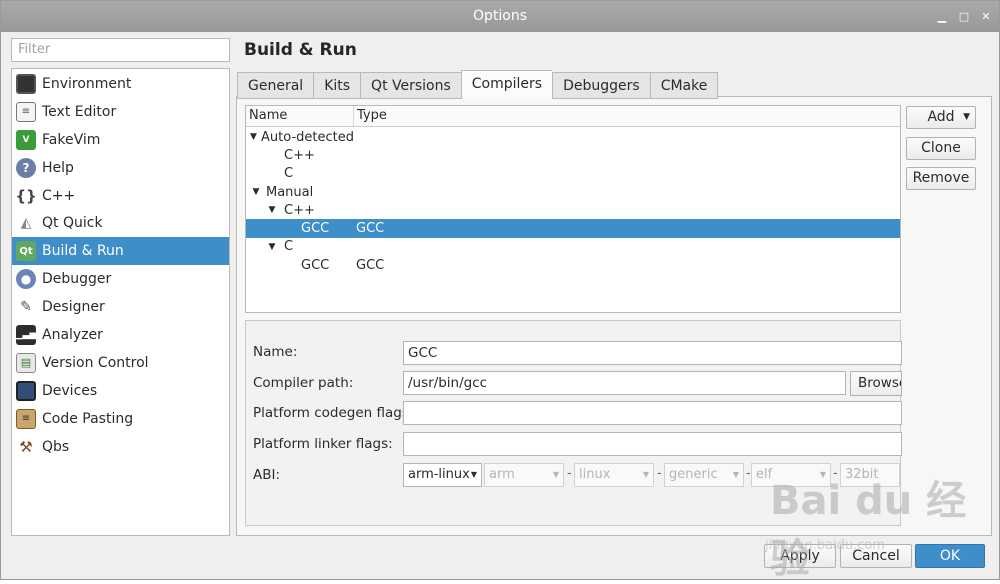  Describe the element at coordinates (275, 352) in the screenshot. I see `name-label: Name:` at that location.